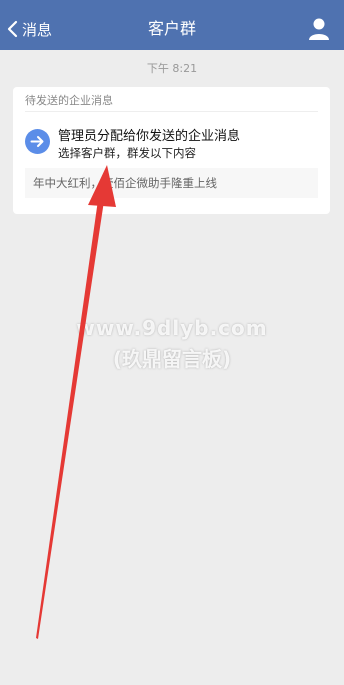 Image resolution: width=344 pixels, height=685 pixels. What do you see at coordinates (37, 141) in the screenshot?
I see `arrow-right-icon` at bounding box center [37, 141].